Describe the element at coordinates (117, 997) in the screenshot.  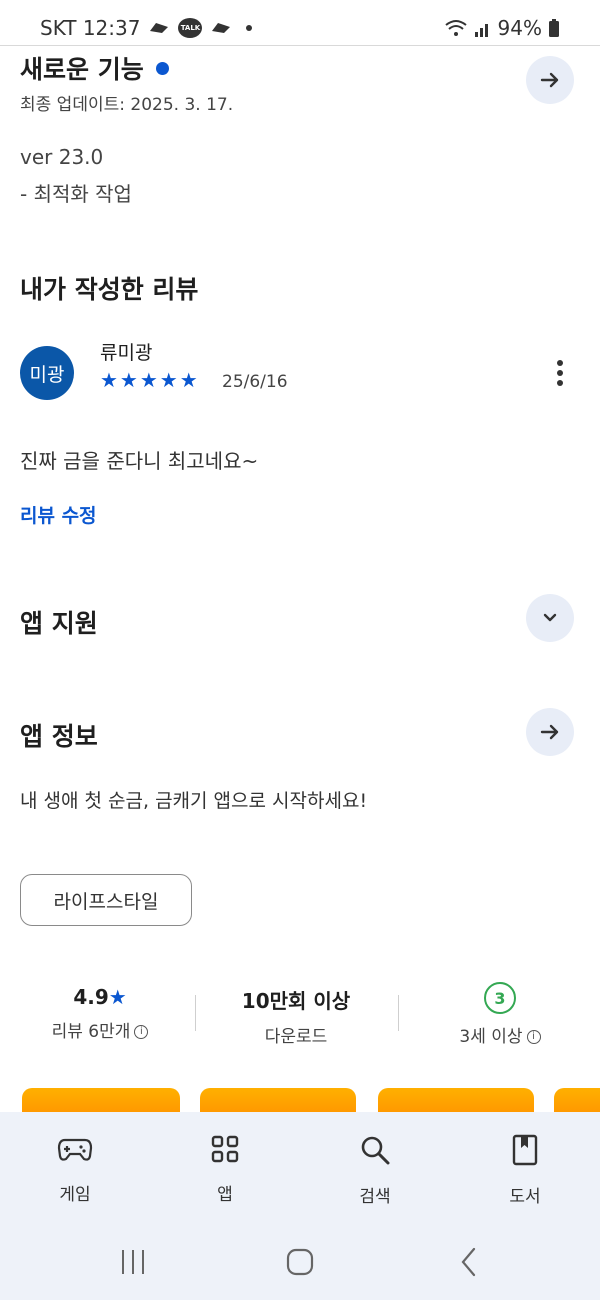
I see `star-icon: ★` at that location.